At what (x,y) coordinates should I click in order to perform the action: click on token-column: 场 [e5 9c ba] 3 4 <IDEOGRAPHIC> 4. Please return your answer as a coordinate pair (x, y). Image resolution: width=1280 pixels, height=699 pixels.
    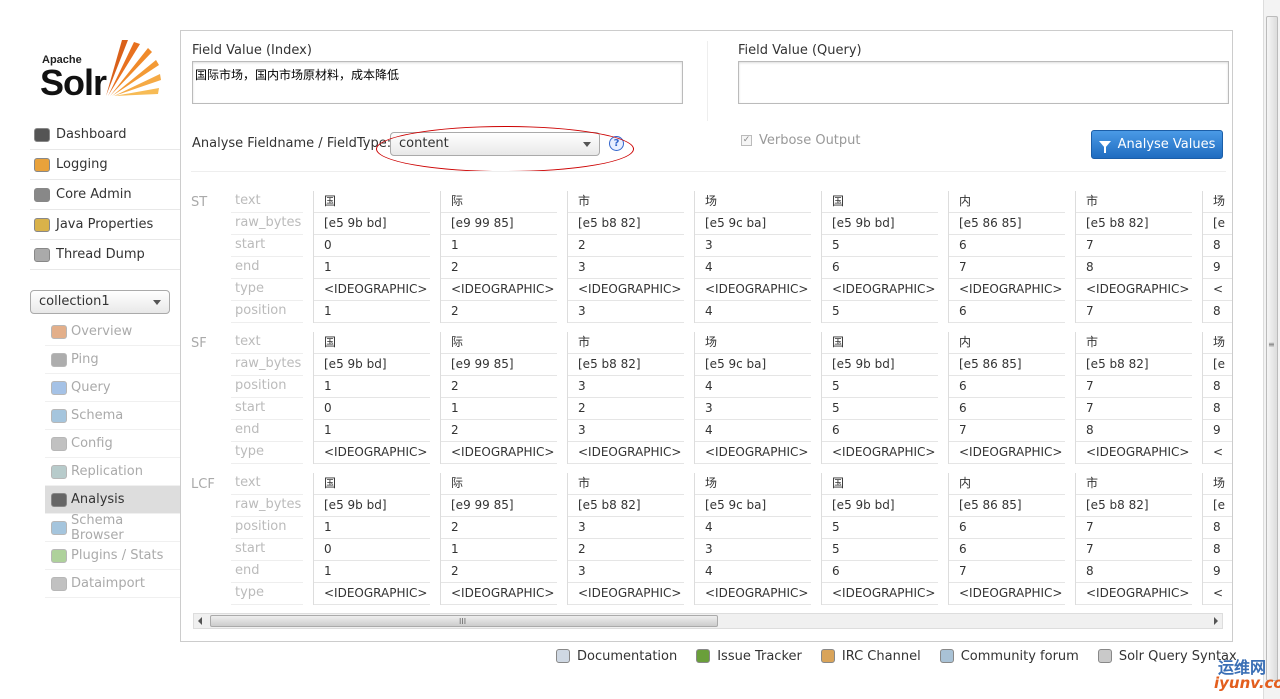
    Looking at the image, I should click on (753, 257).